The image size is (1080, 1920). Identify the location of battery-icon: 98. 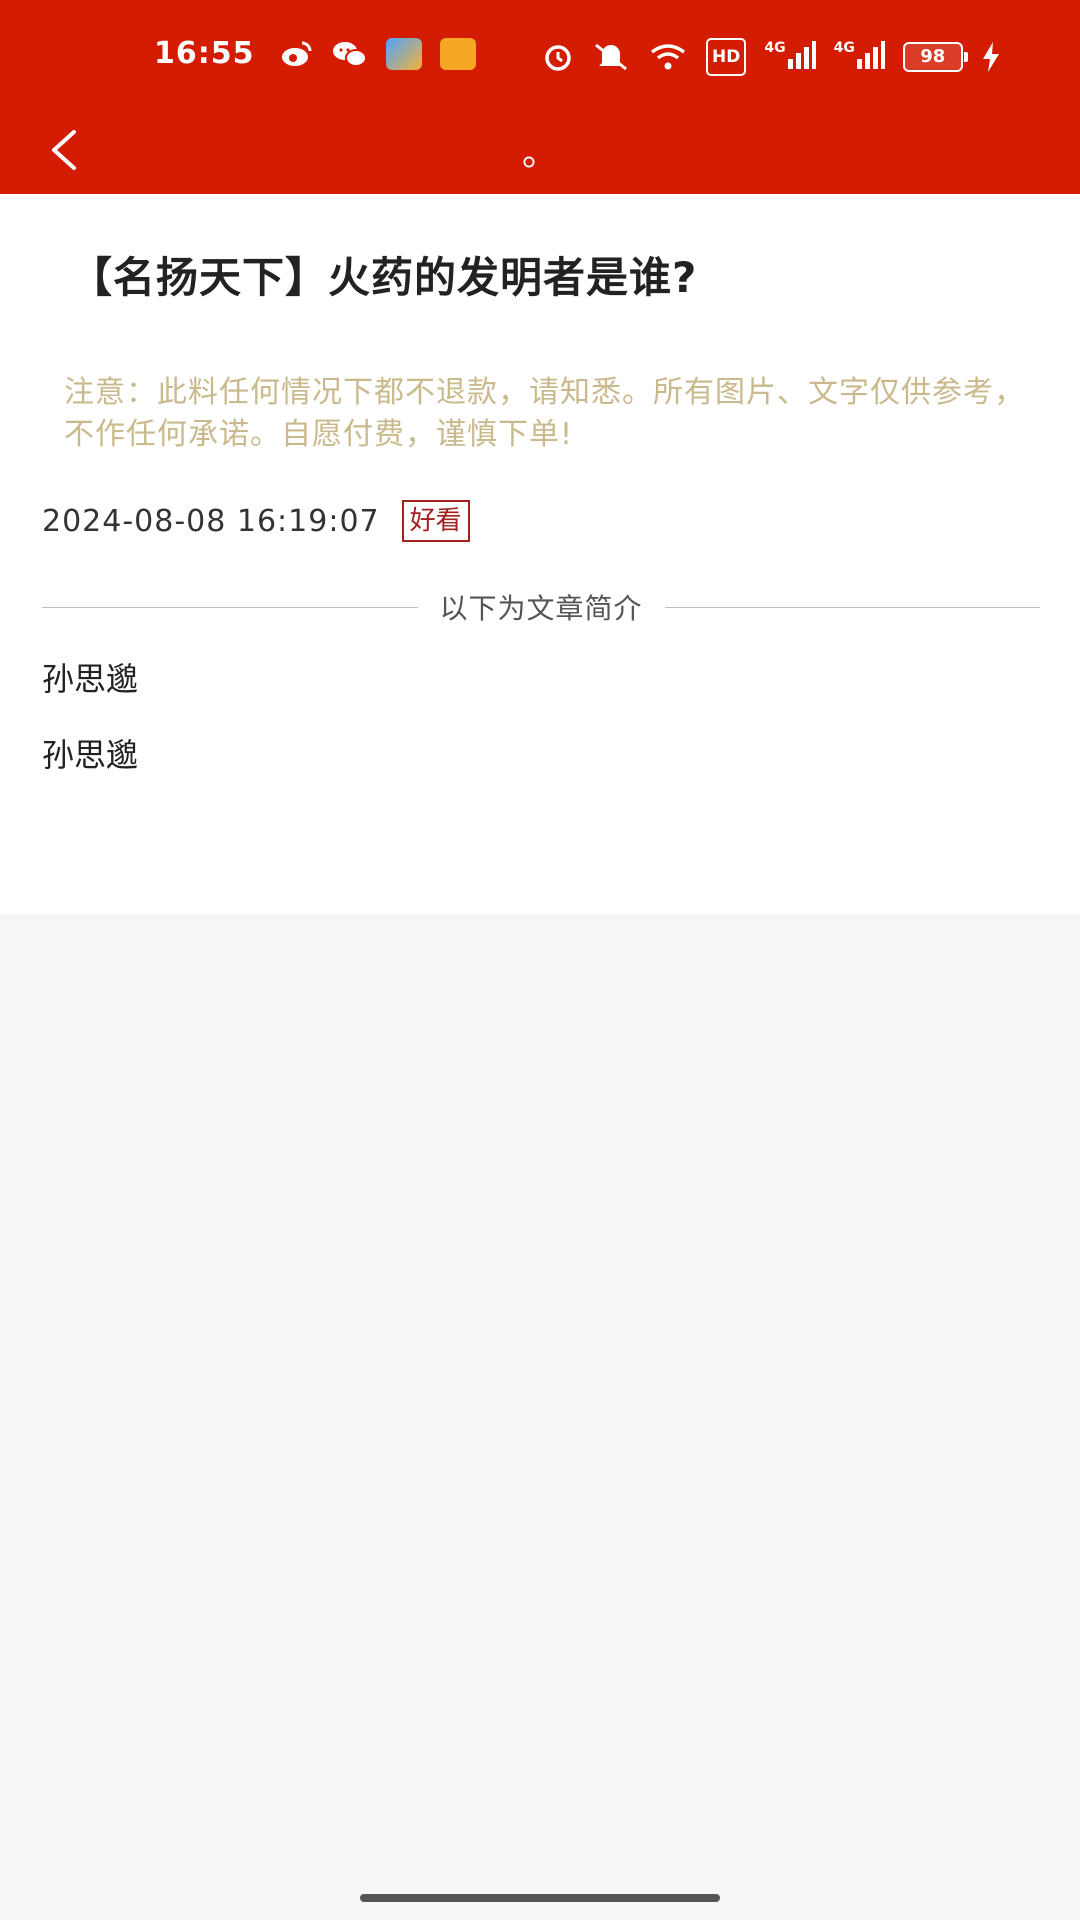
(935, 57).